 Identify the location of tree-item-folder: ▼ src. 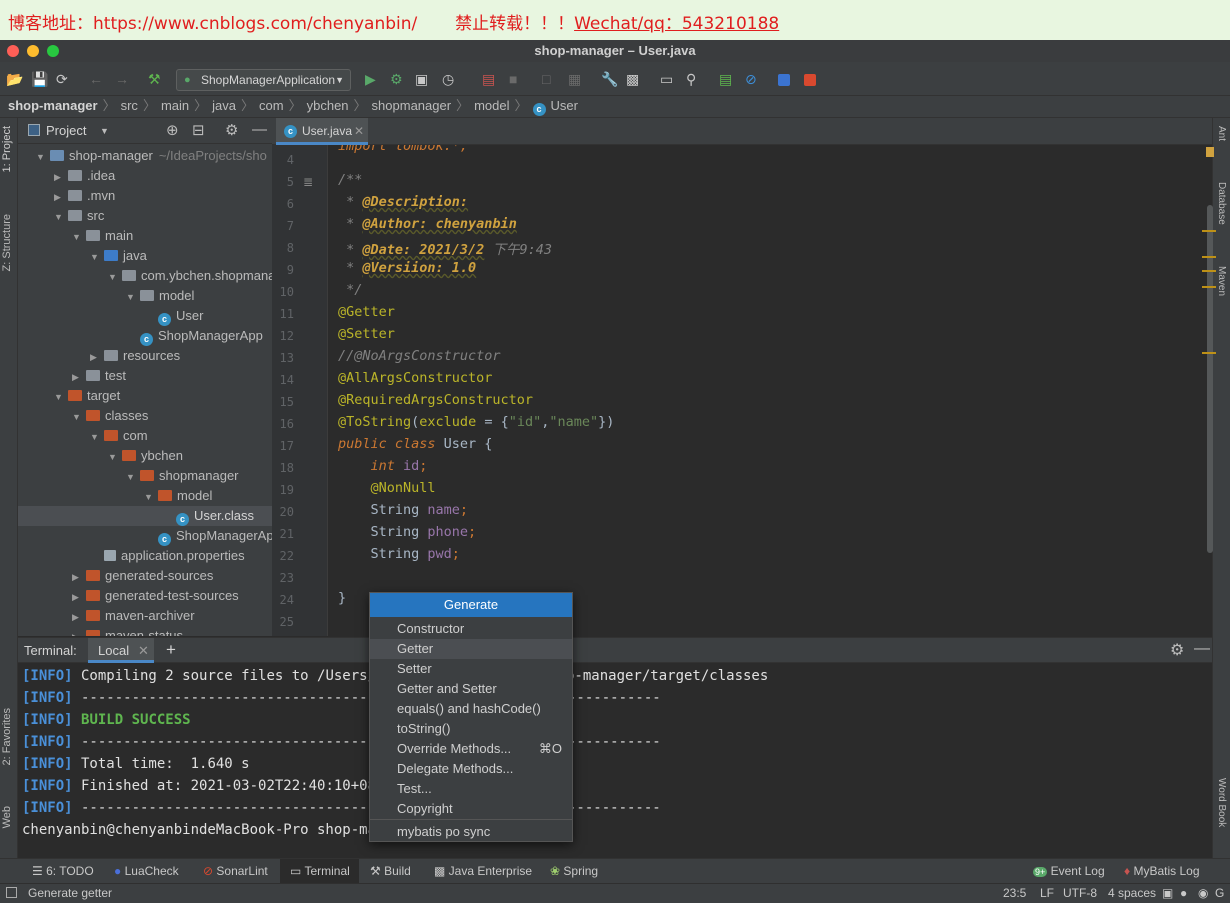
(145, 216).